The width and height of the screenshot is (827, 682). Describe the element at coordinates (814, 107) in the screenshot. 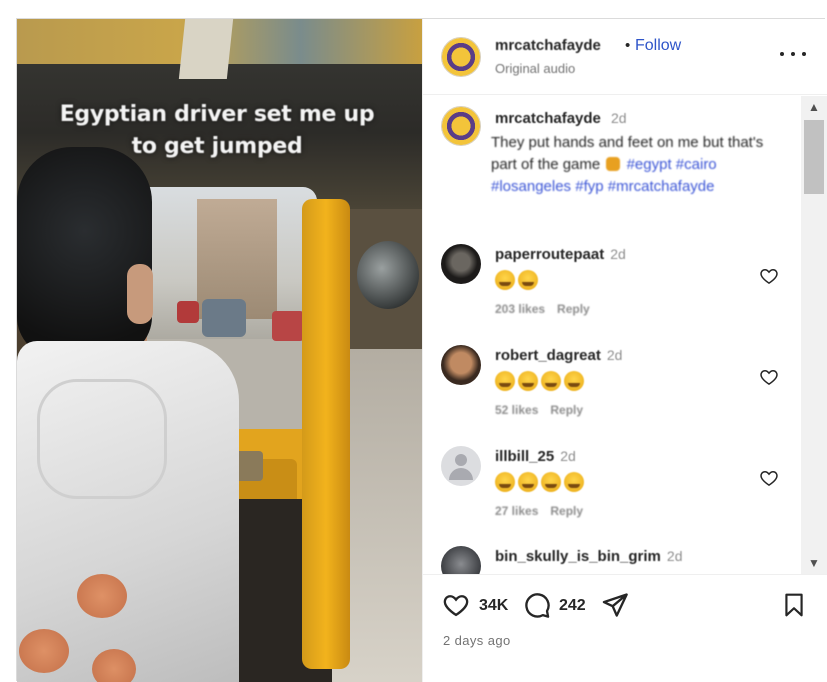

I see `scroll-up-icon: ▲` at that location.